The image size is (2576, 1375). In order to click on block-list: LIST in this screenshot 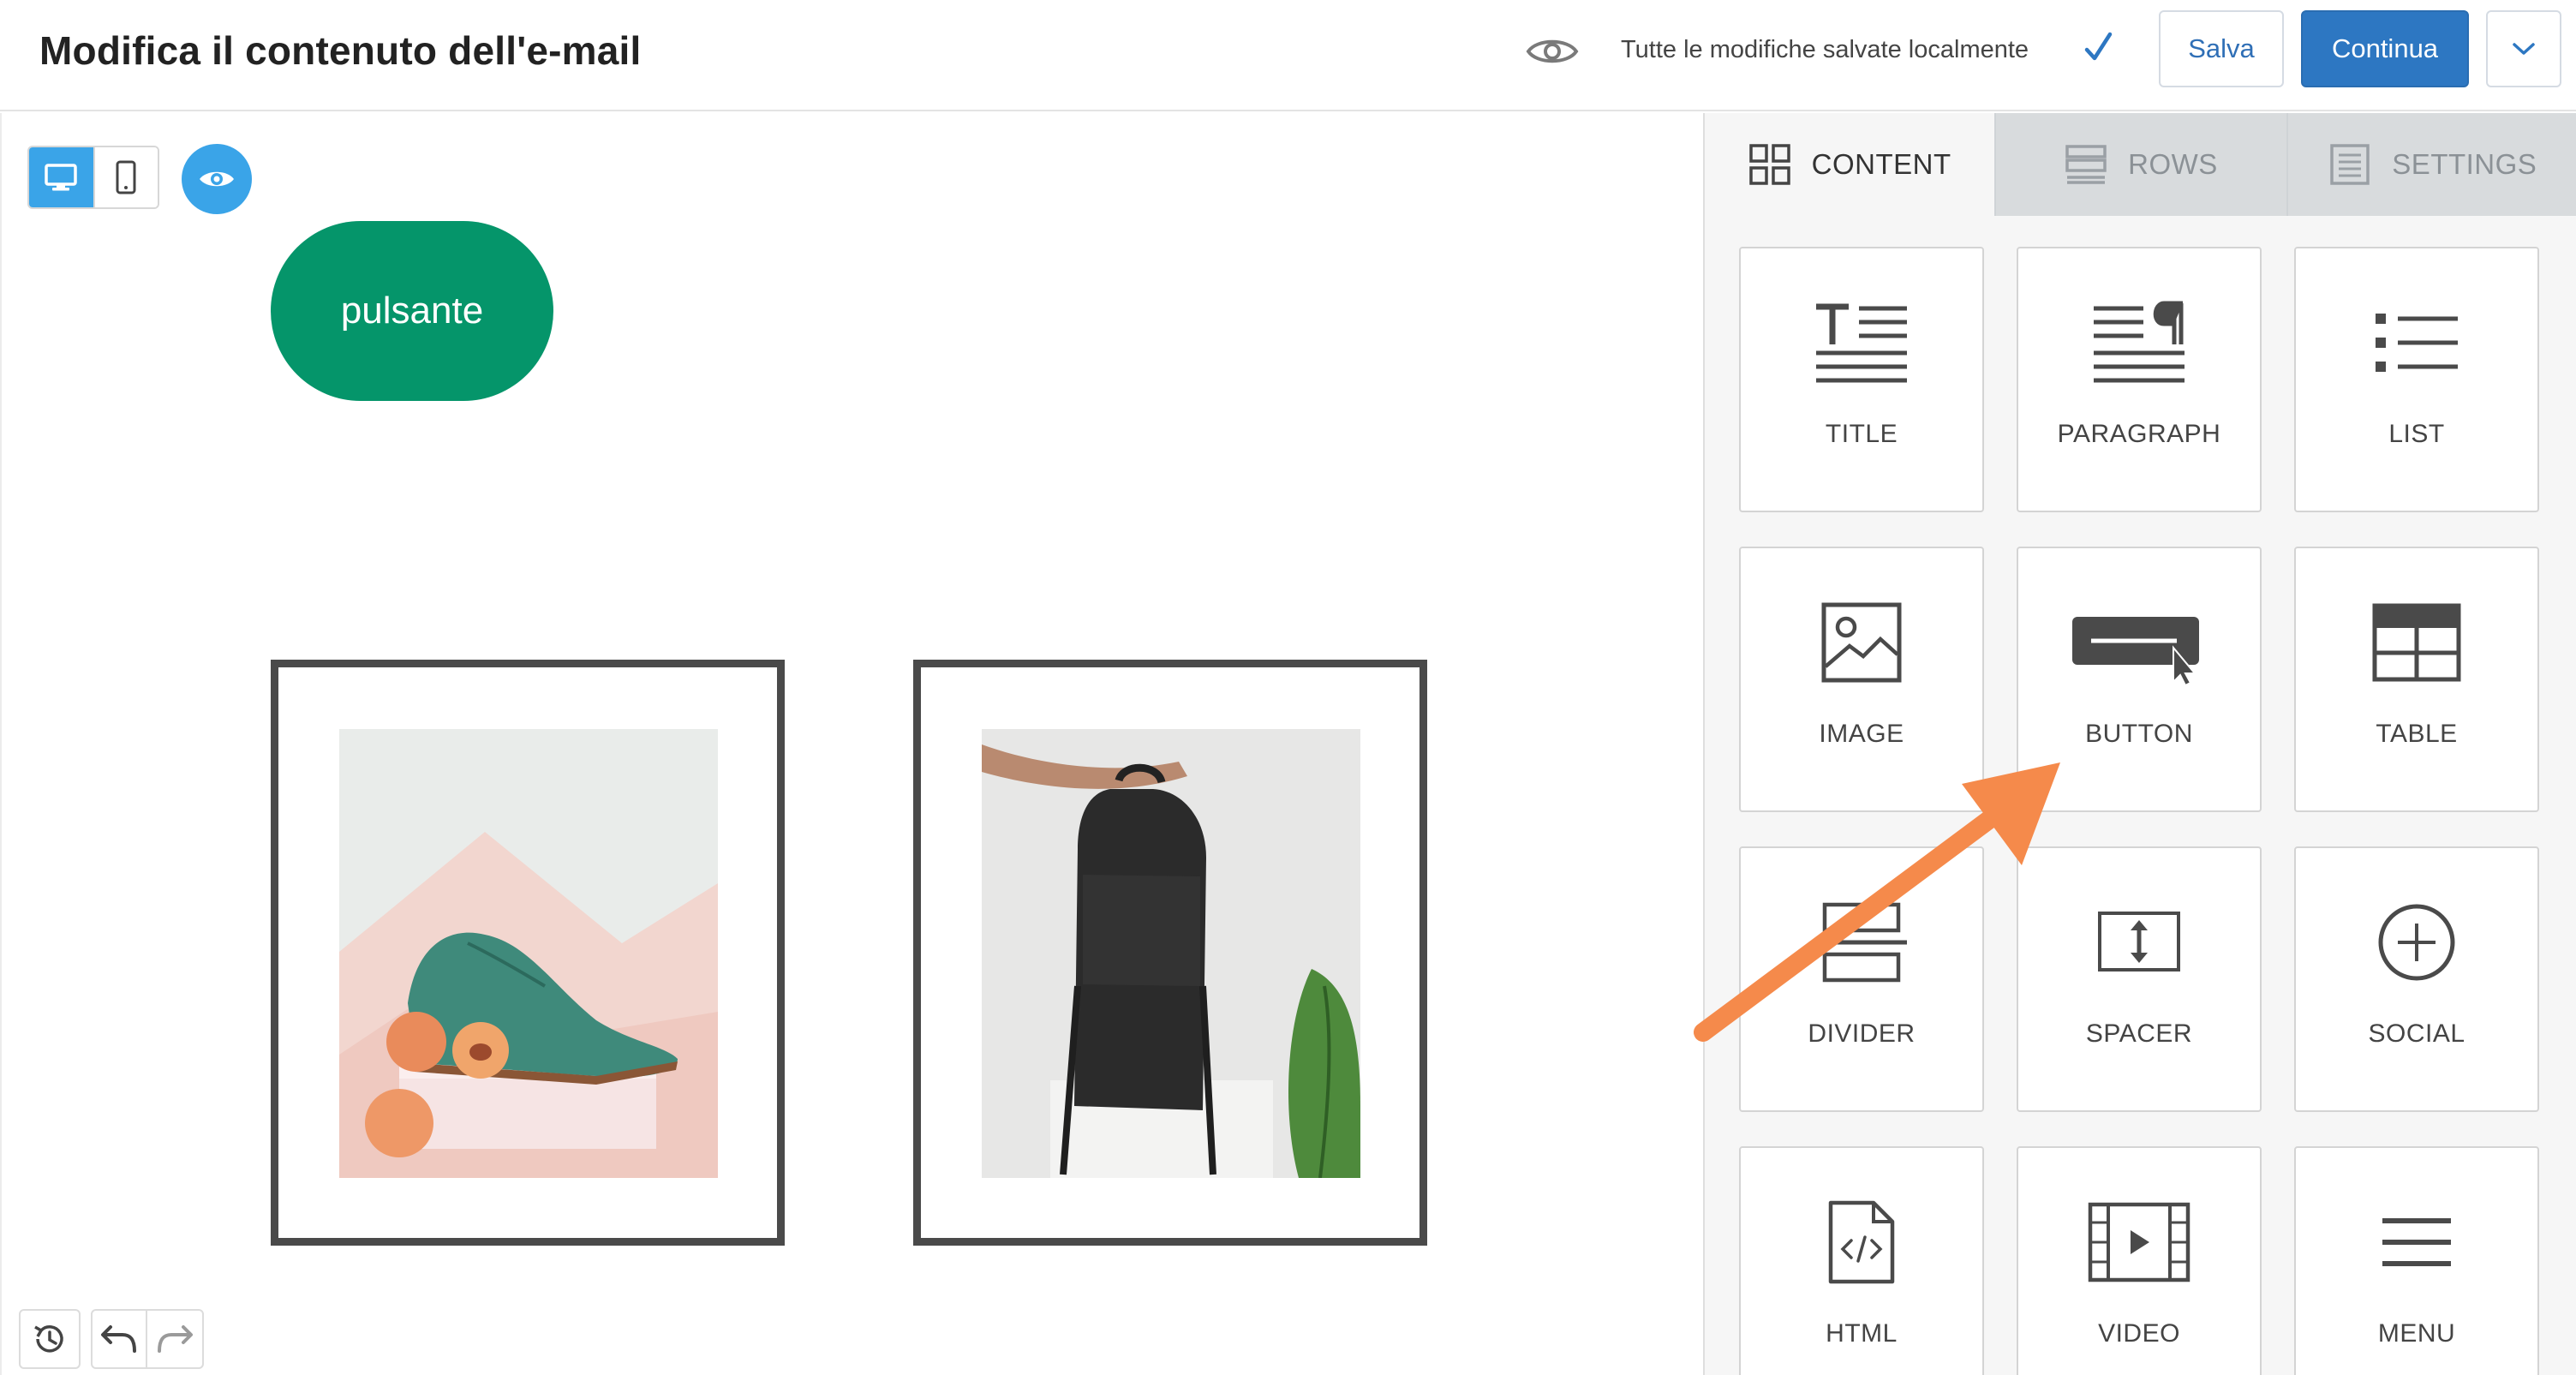, I will do `click(2417, 379)`.